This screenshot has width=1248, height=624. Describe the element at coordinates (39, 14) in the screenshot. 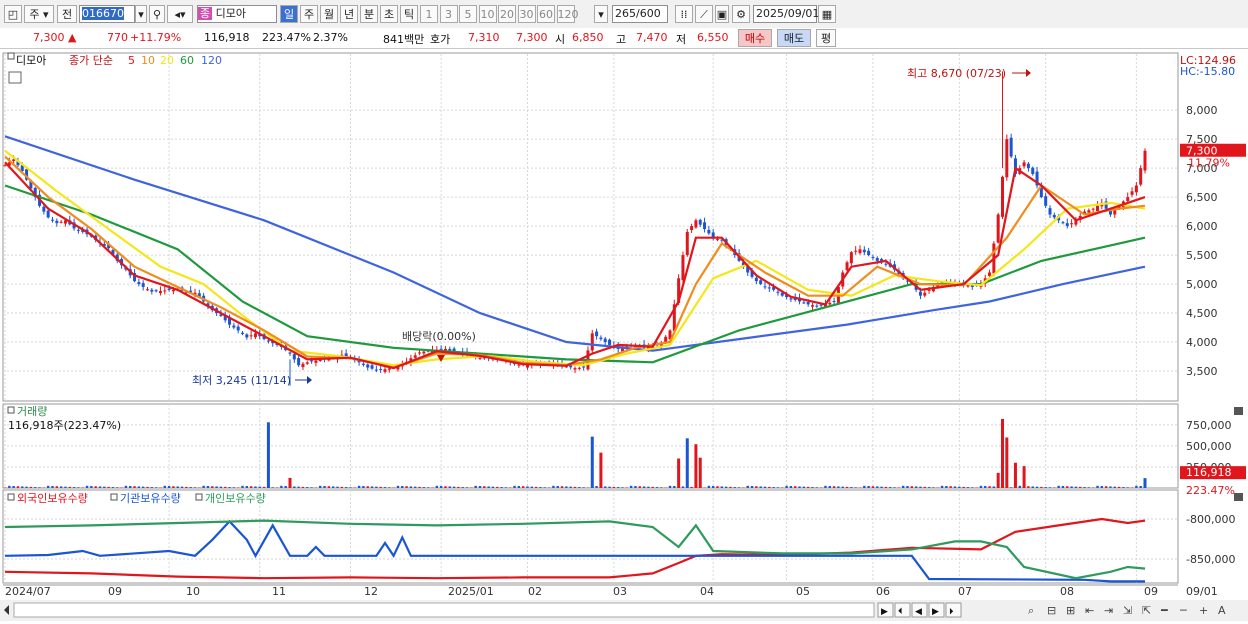

I see `market-select: 주 ▾` at that location.